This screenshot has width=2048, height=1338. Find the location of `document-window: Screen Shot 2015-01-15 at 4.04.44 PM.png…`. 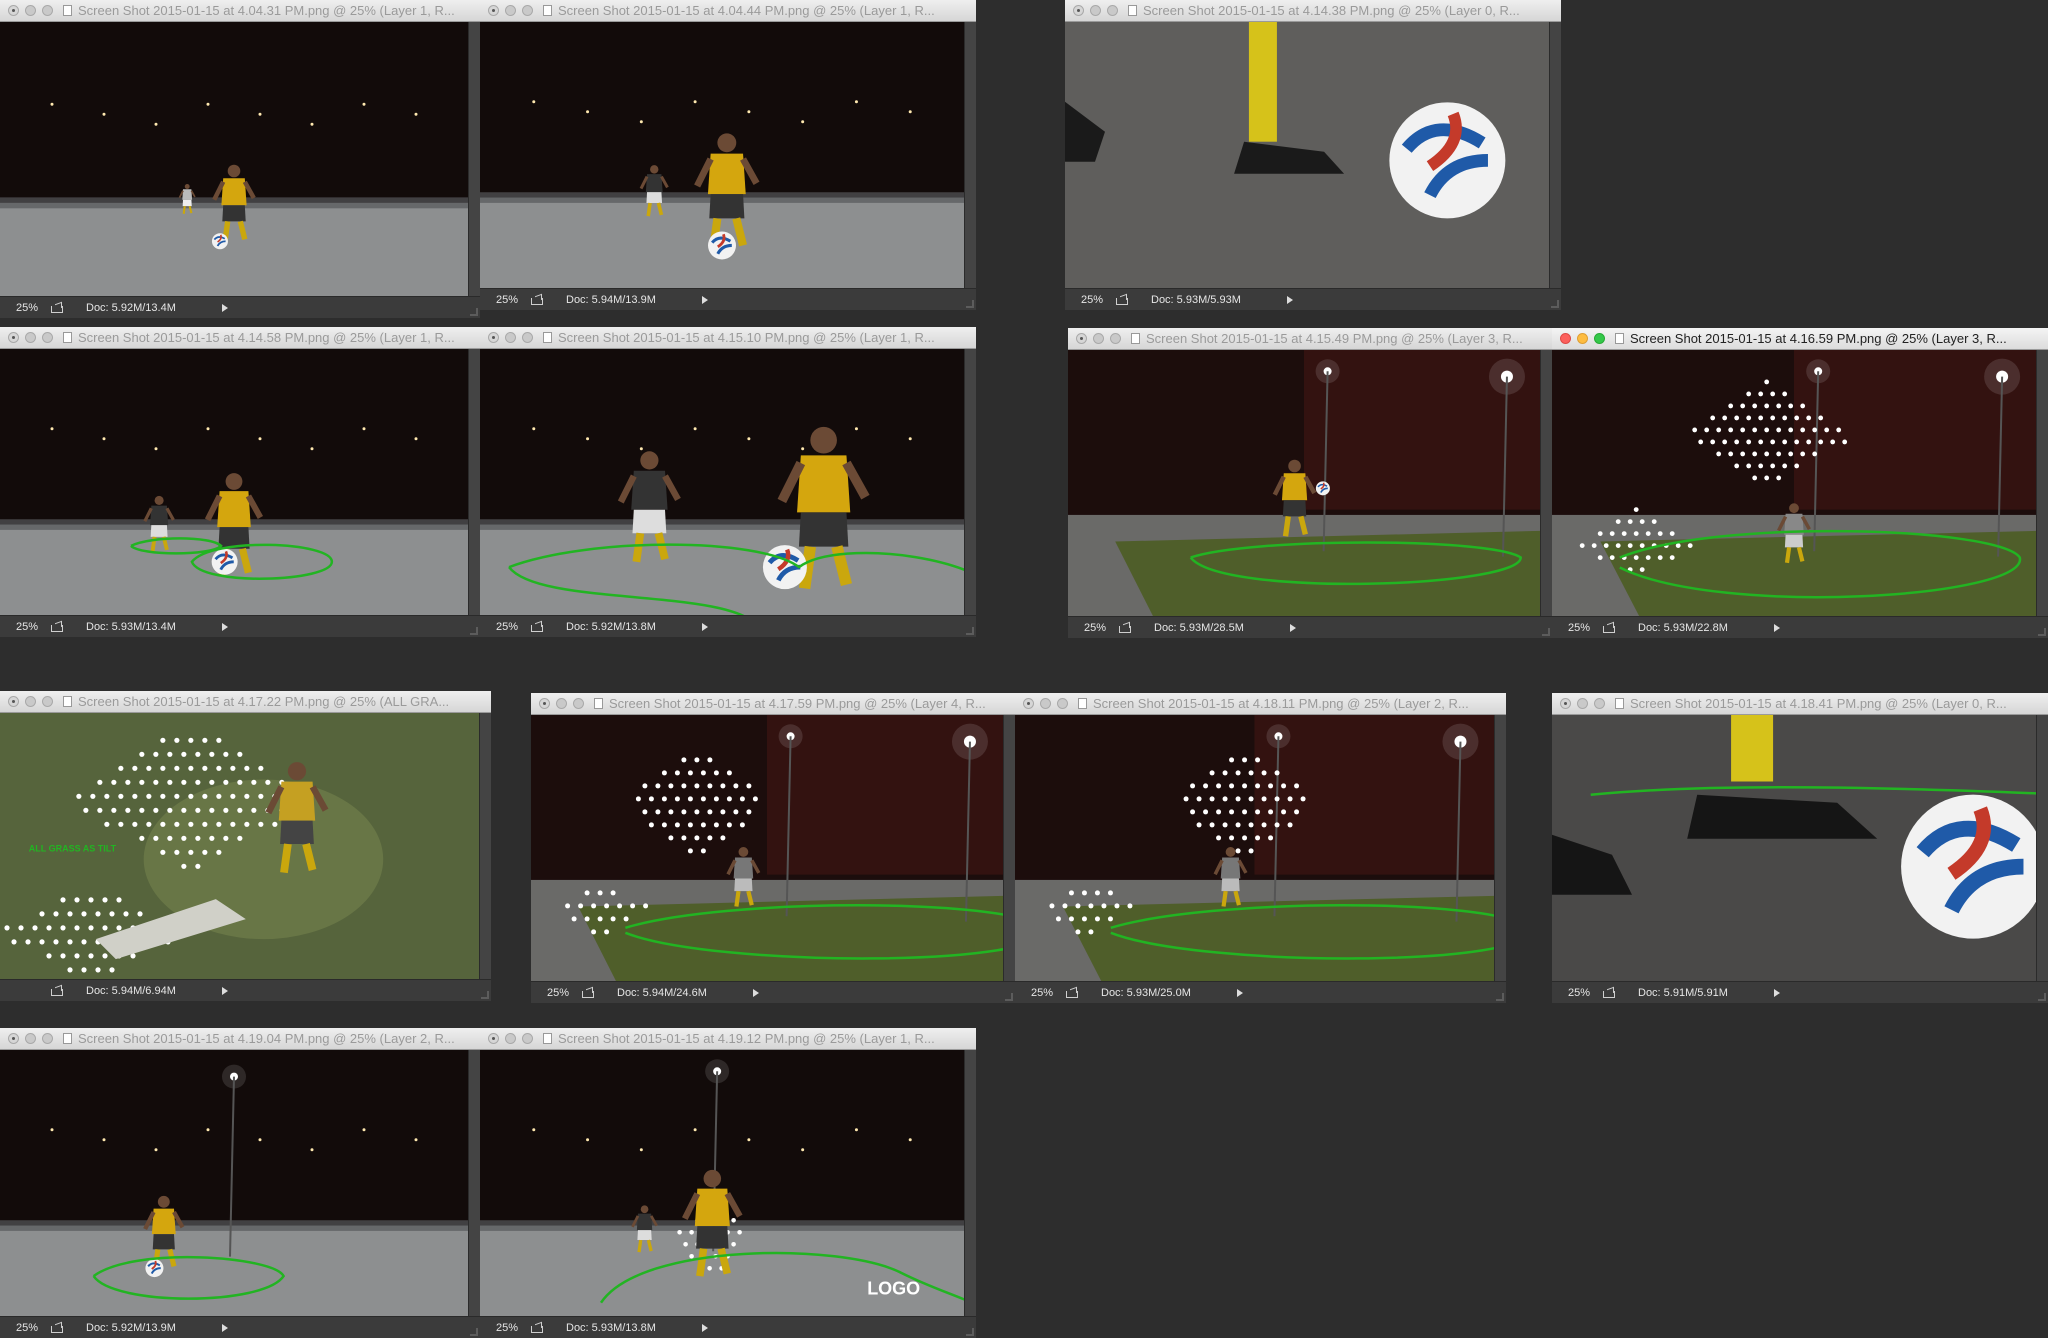

document-window: Screen Shot 2015-01-15 at 4.04.44 PM.png… is located at coordinates (728, 155).